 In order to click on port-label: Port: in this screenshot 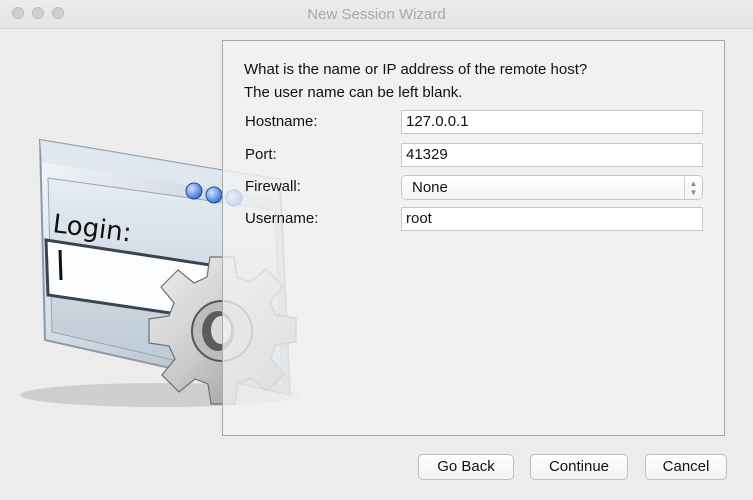, I will do `click(261, 154)`.